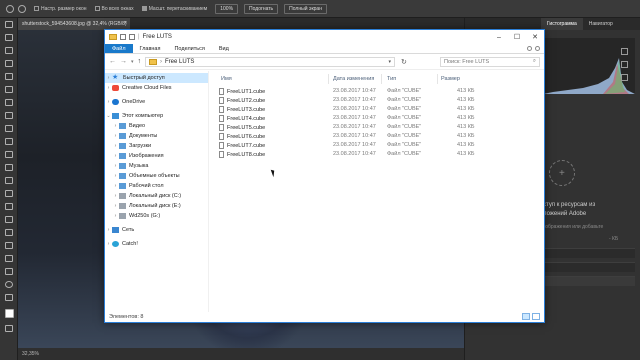 Image resolution: width=640 pixels, height=360 pixels. Describe the element at coordinates (156, 88) in the screenshot. I see `nav-item-creative-cloud: › Creative Cloud Files` at that location.